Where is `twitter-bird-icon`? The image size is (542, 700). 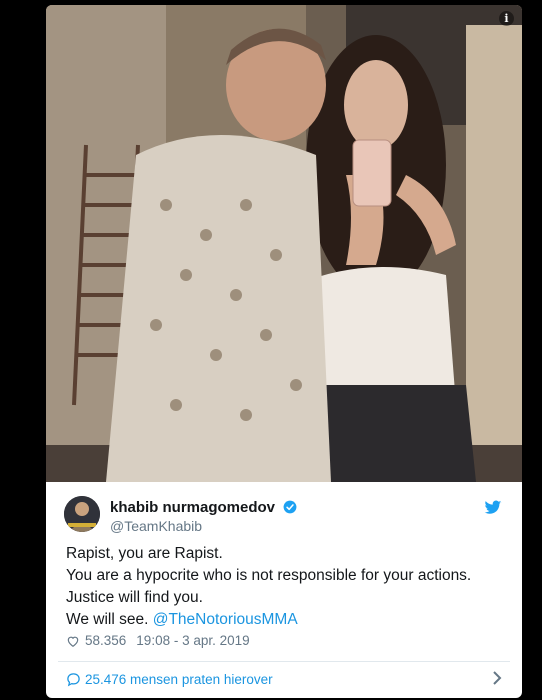 twitter-bird-icon is located at coordinates (493, 508).